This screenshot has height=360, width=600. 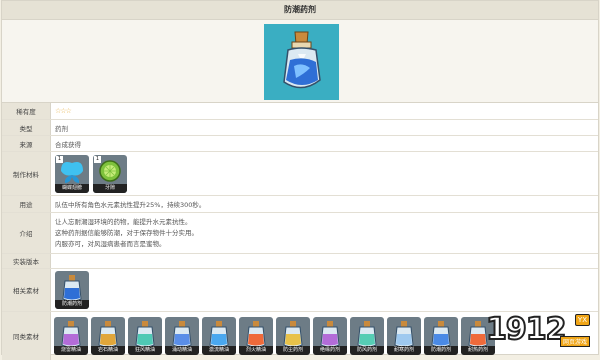 I want to click on potion-image, so click(x=301, y=62).